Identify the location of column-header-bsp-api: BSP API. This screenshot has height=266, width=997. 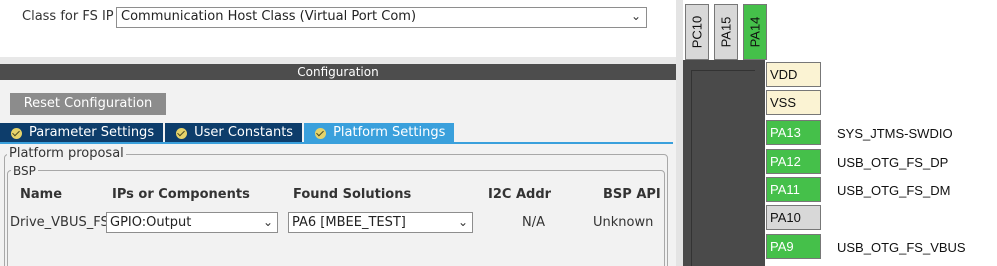
(632, 194).